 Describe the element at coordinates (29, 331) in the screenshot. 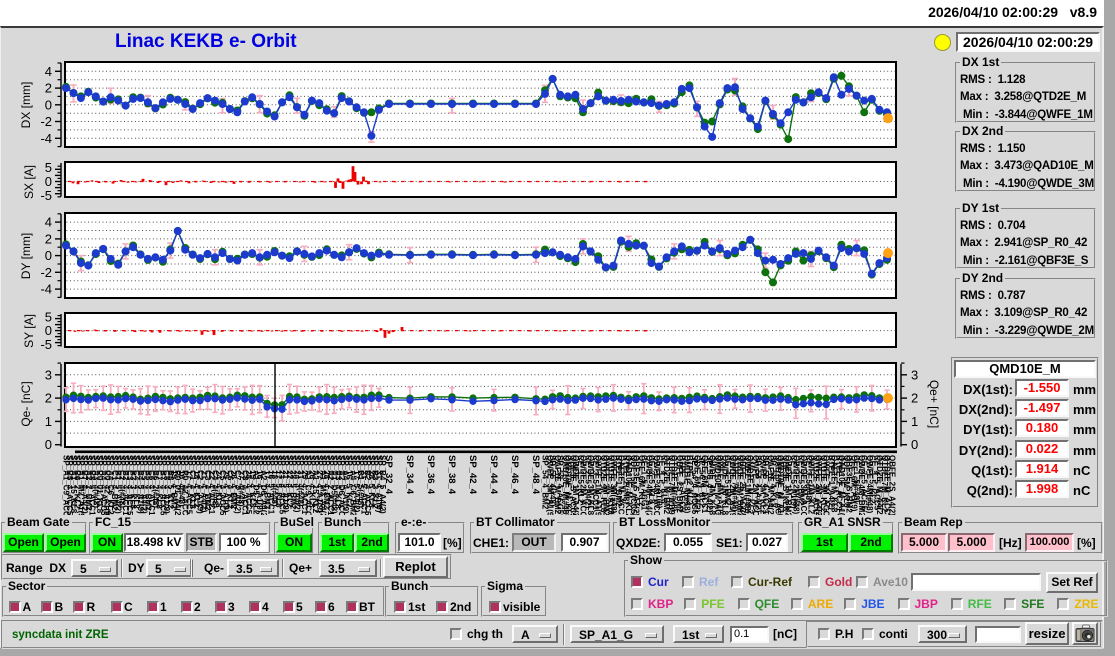

I see `svg-text: SY [A]` at that location.